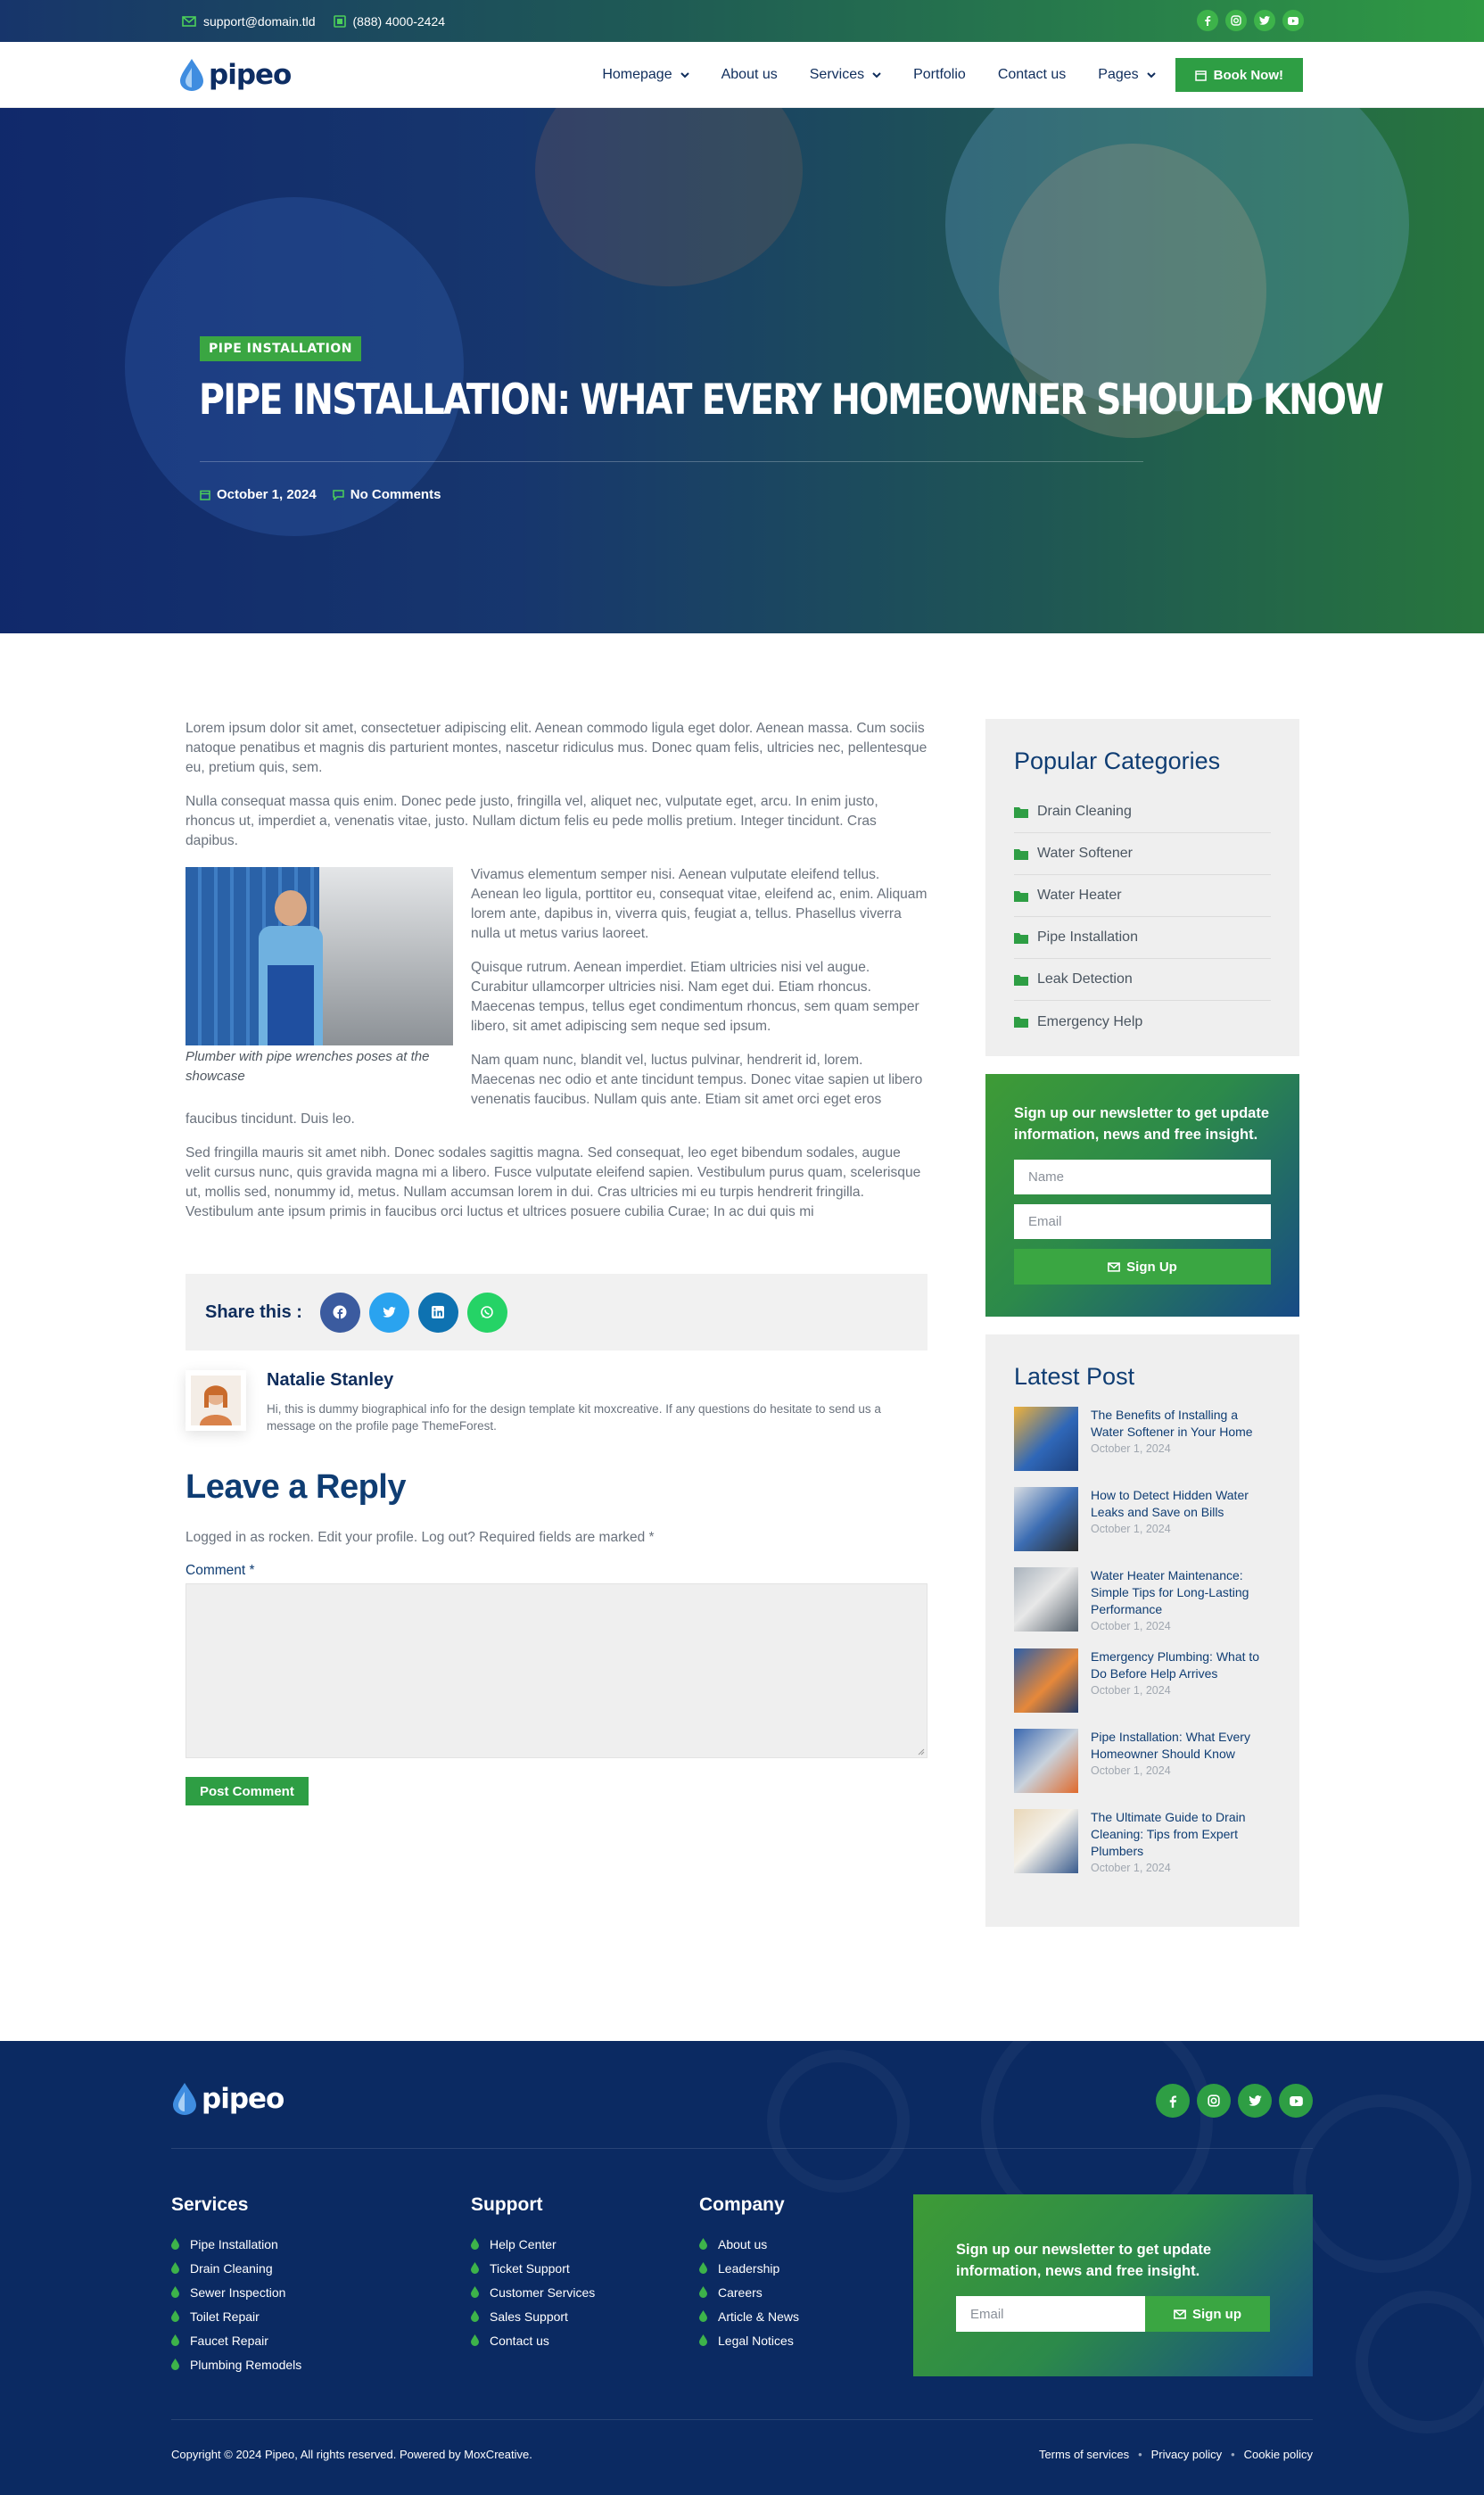 This screenshot has width=1484, height=2495. Describe the element at coordinates (1142, 938) in the screenshot. I see `category-item: Pipe Installation` at that location.